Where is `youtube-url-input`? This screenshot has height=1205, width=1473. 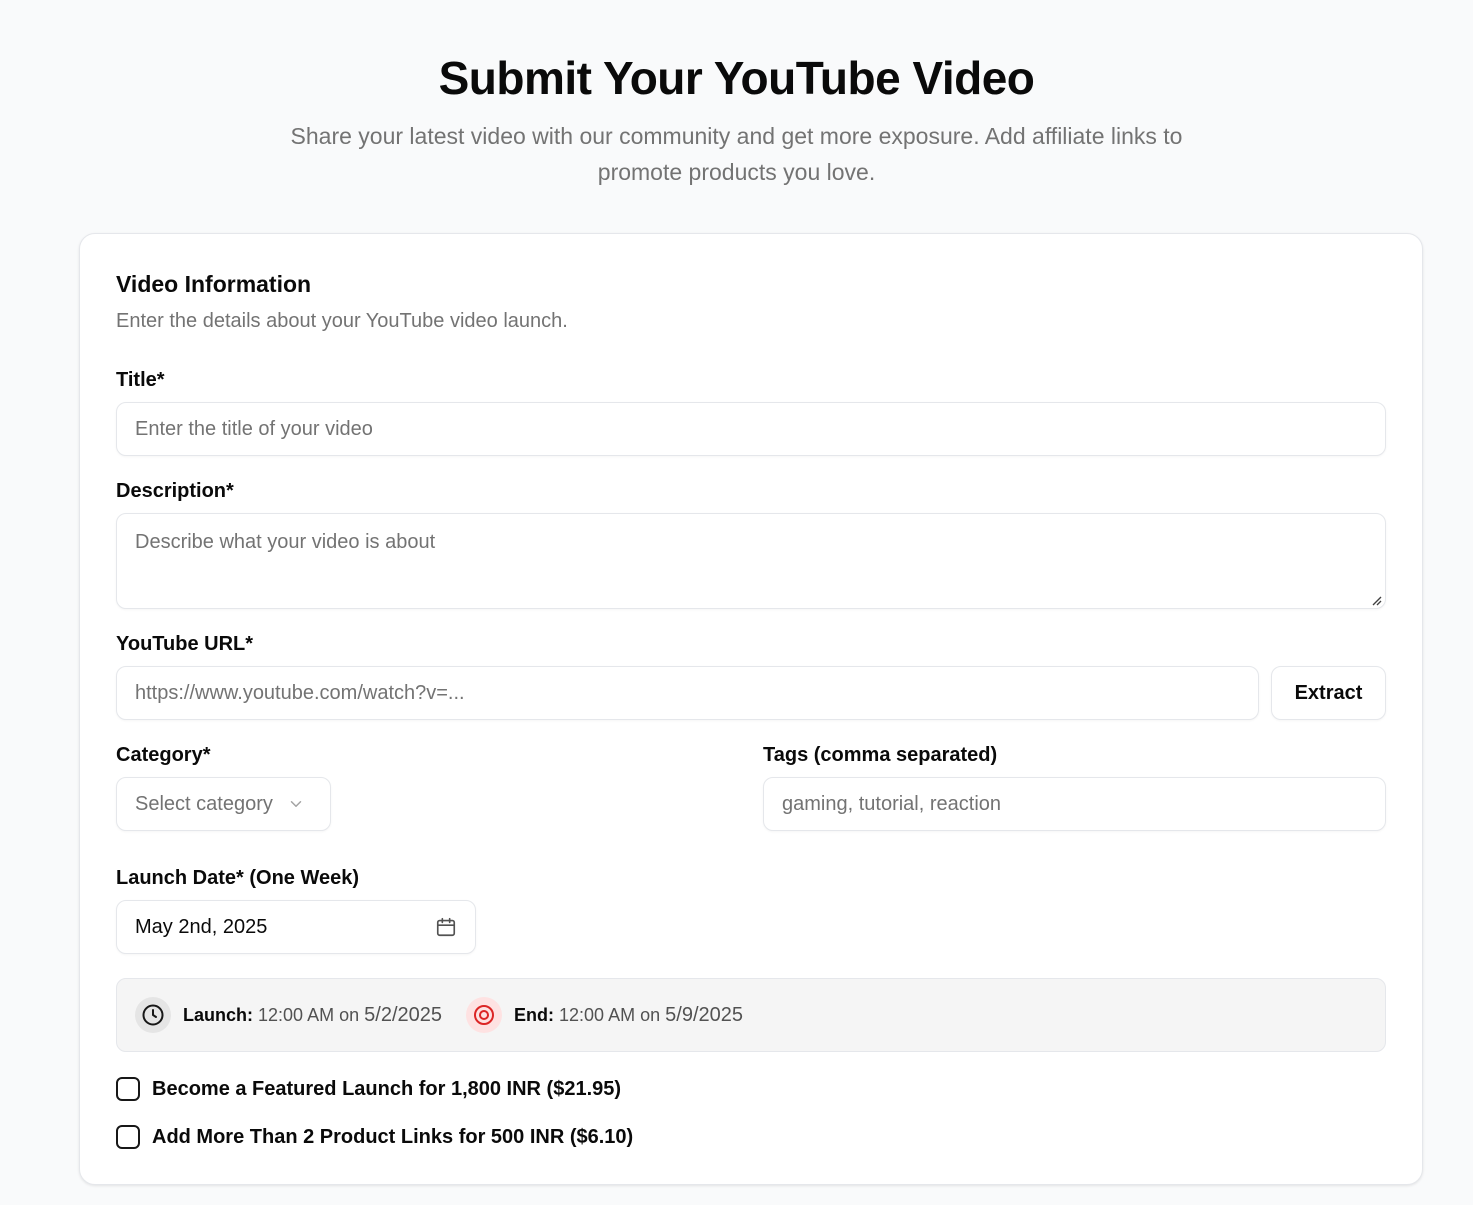
youtube-url-input is located at coordinates (687, 693).